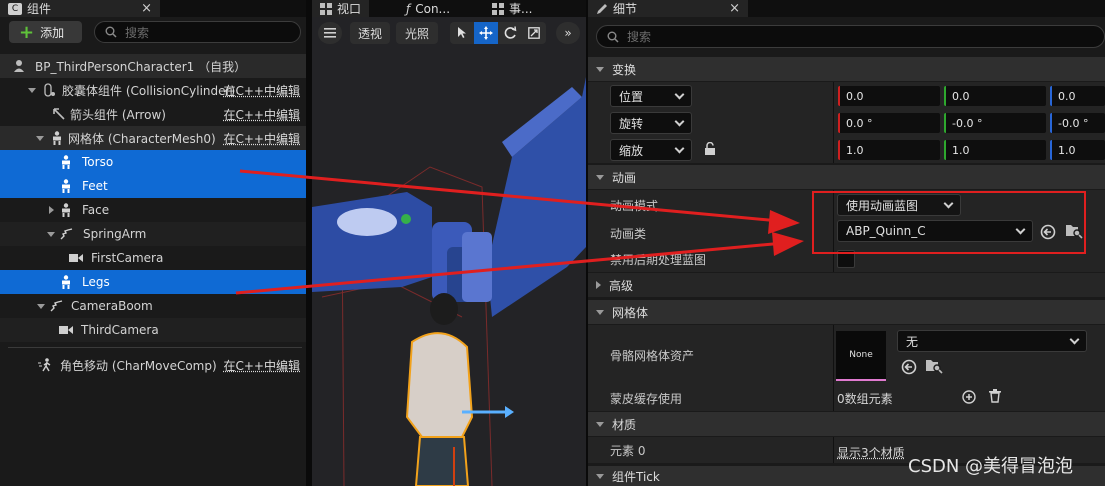  What do you see at coordinates (846, 69) in the screenshot?
I see `section-transform: 变换` at bounding box center [846, 69].